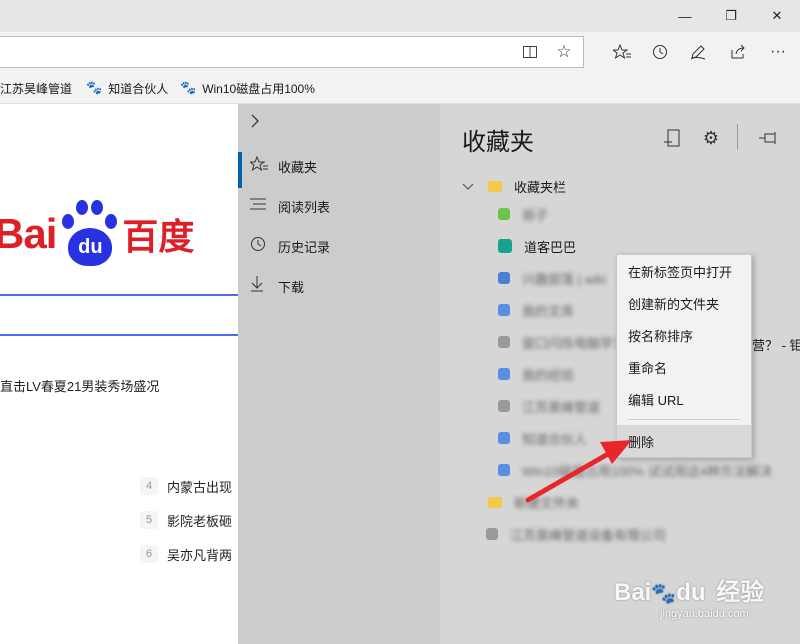 This screenshot has height=644, width=800. I want to click on hot-search-item: 5 影院老板砸, so click(186, 520).